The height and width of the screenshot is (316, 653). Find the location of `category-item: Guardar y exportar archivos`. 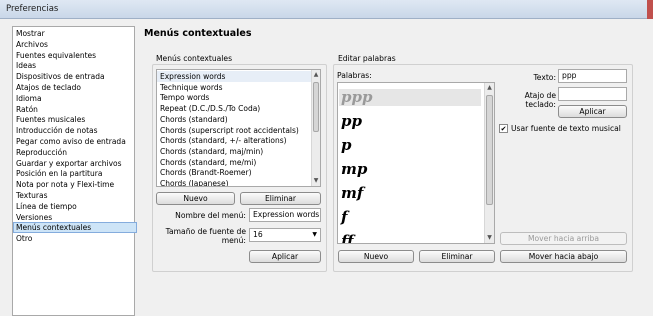

category-item: Guardar y exportar archivos is located at coordinates (75, 163).